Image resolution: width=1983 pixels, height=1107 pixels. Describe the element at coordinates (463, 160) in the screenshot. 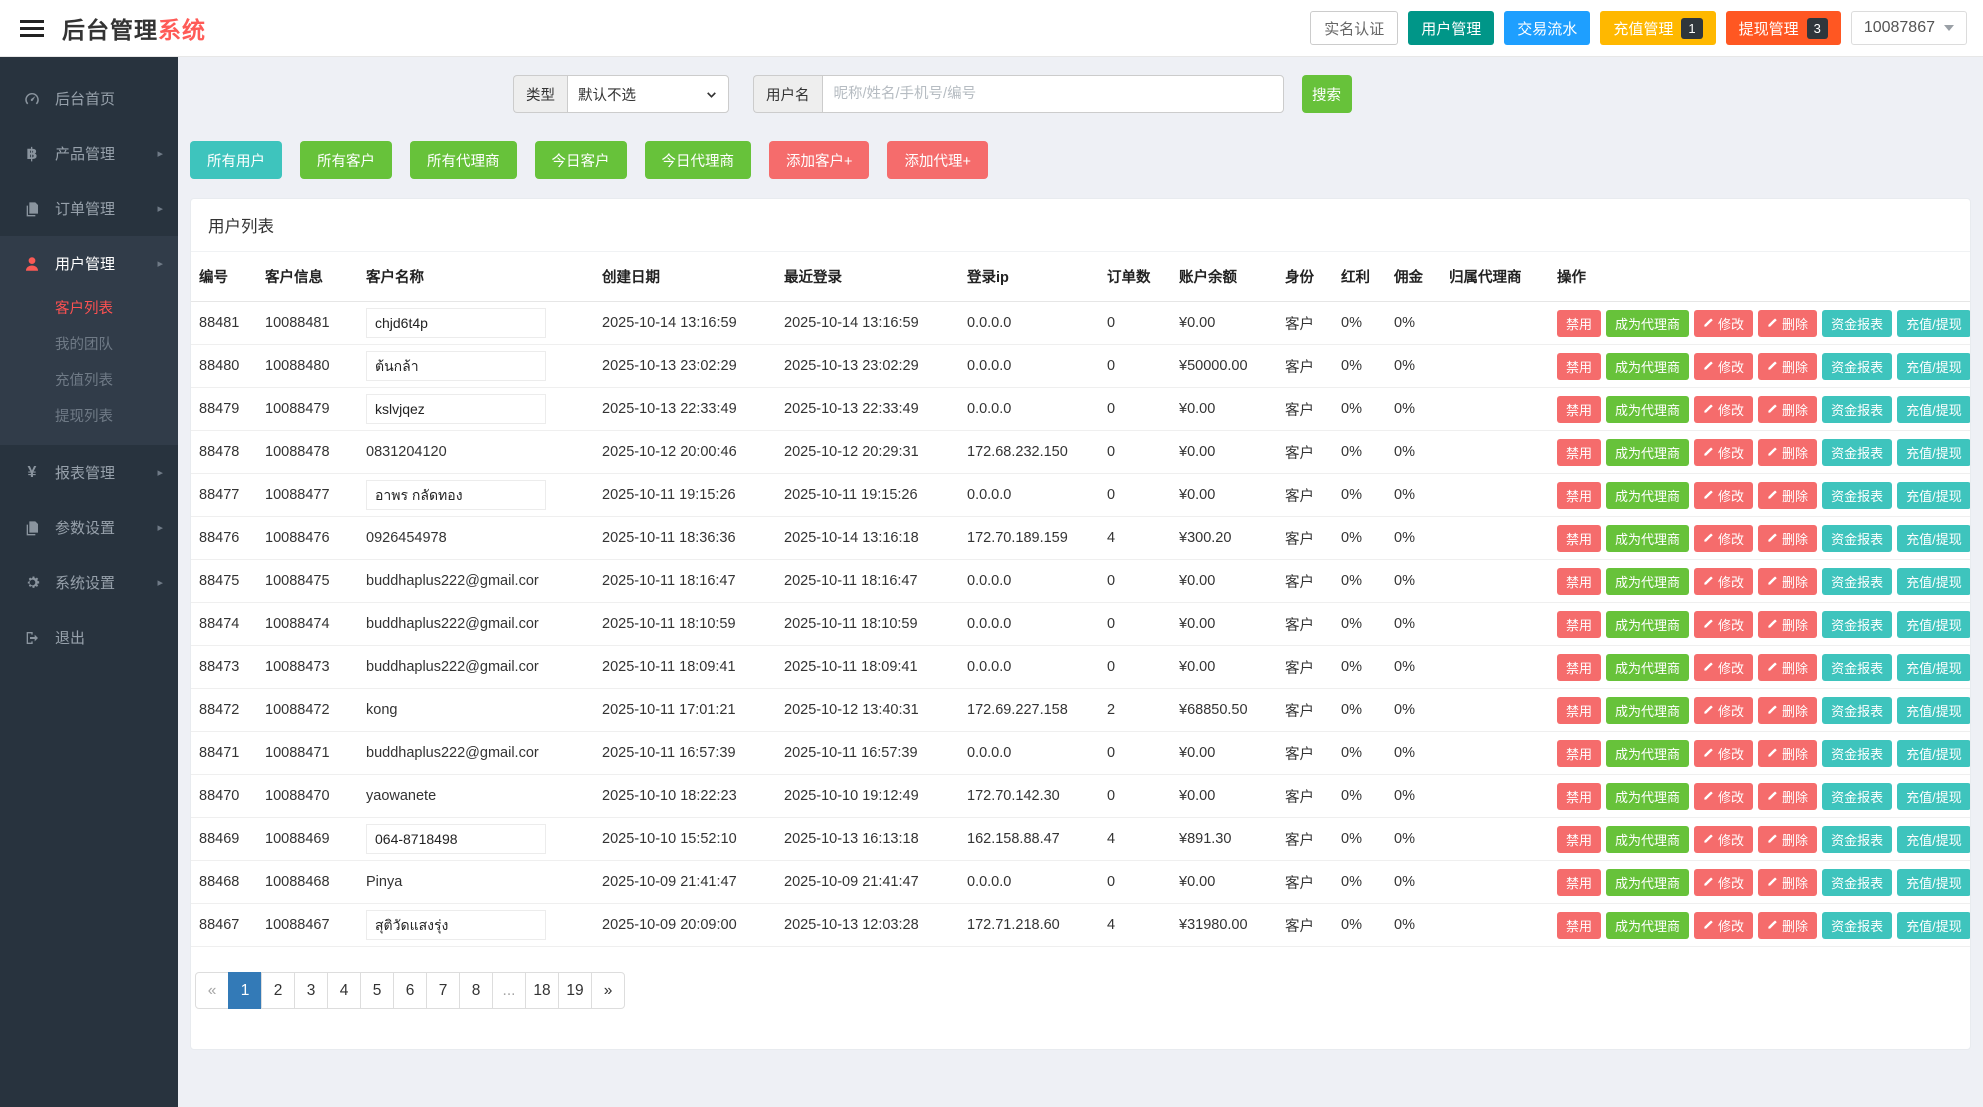

I see `all-agents-button: 所有代理商` at that location.